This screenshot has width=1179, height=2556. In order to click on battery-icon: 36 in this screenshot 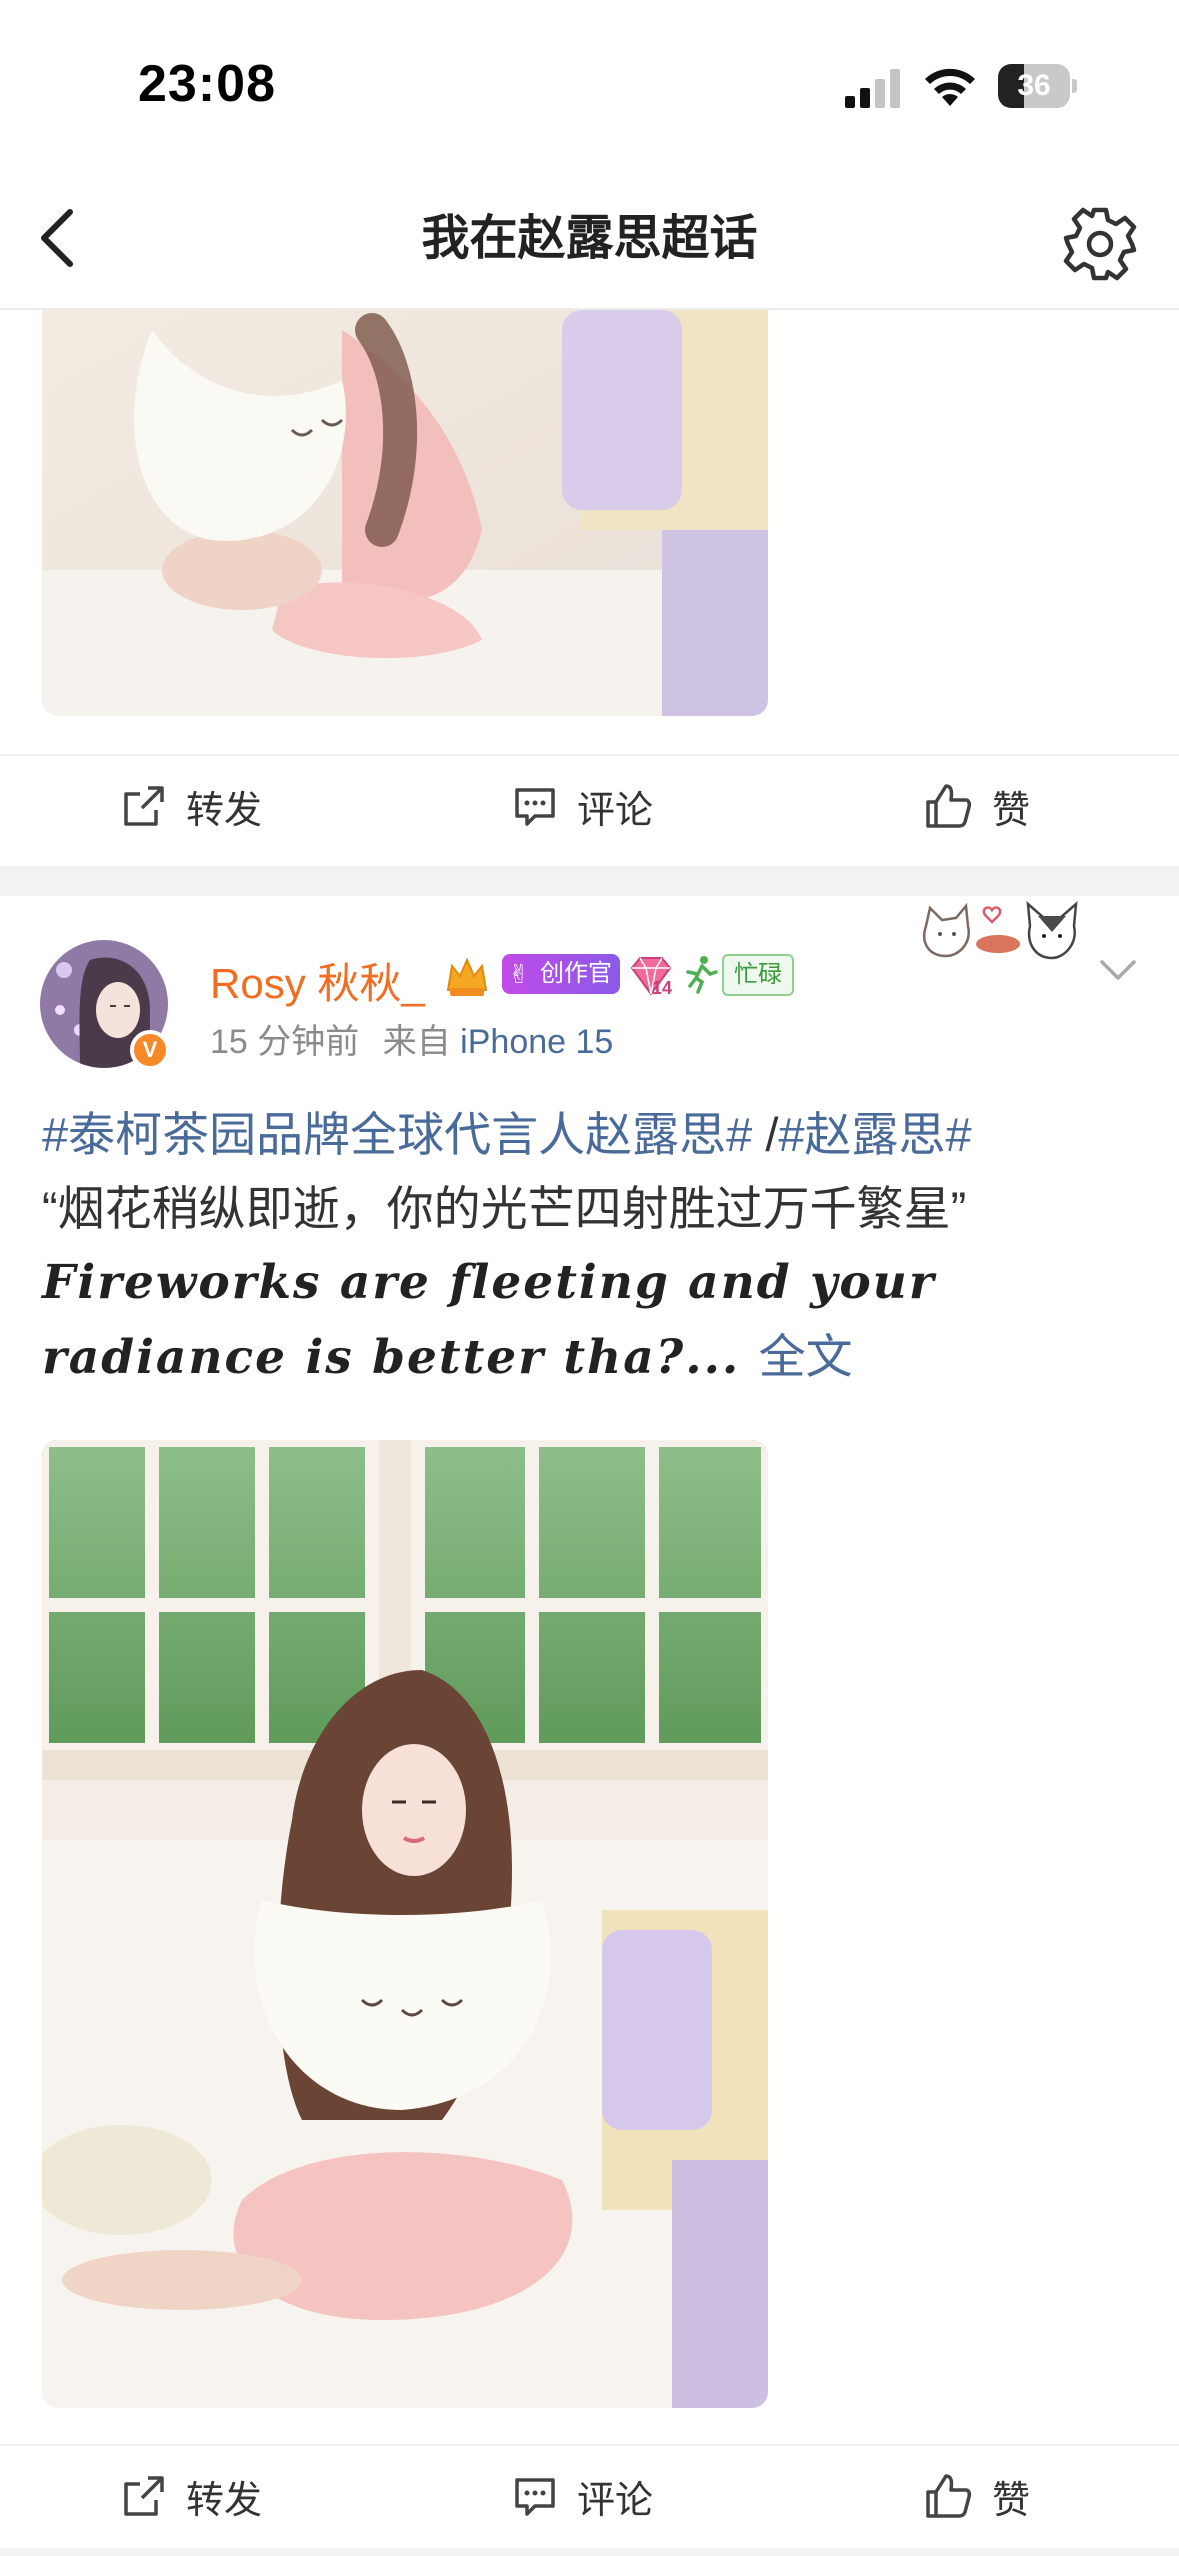, I will do `click(1037, 86)`.